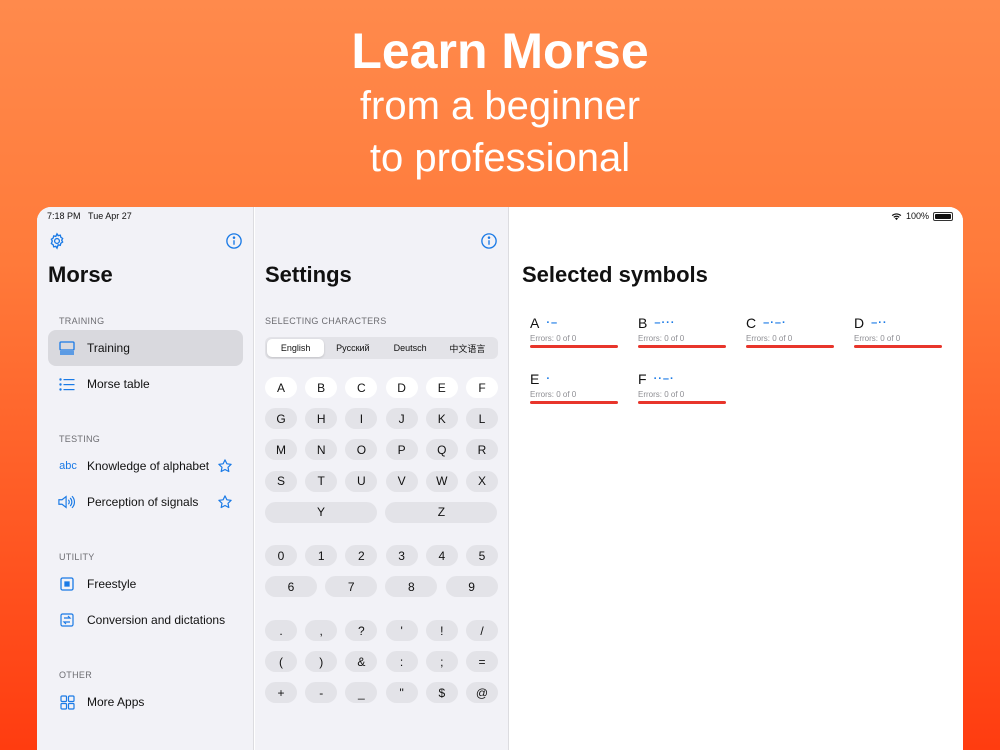  What do you see at coordinates (574, 331) in the screenshot?
I see `symbol-card: A ·– Errors: 0 of 0` at bounding box center [574, 331].